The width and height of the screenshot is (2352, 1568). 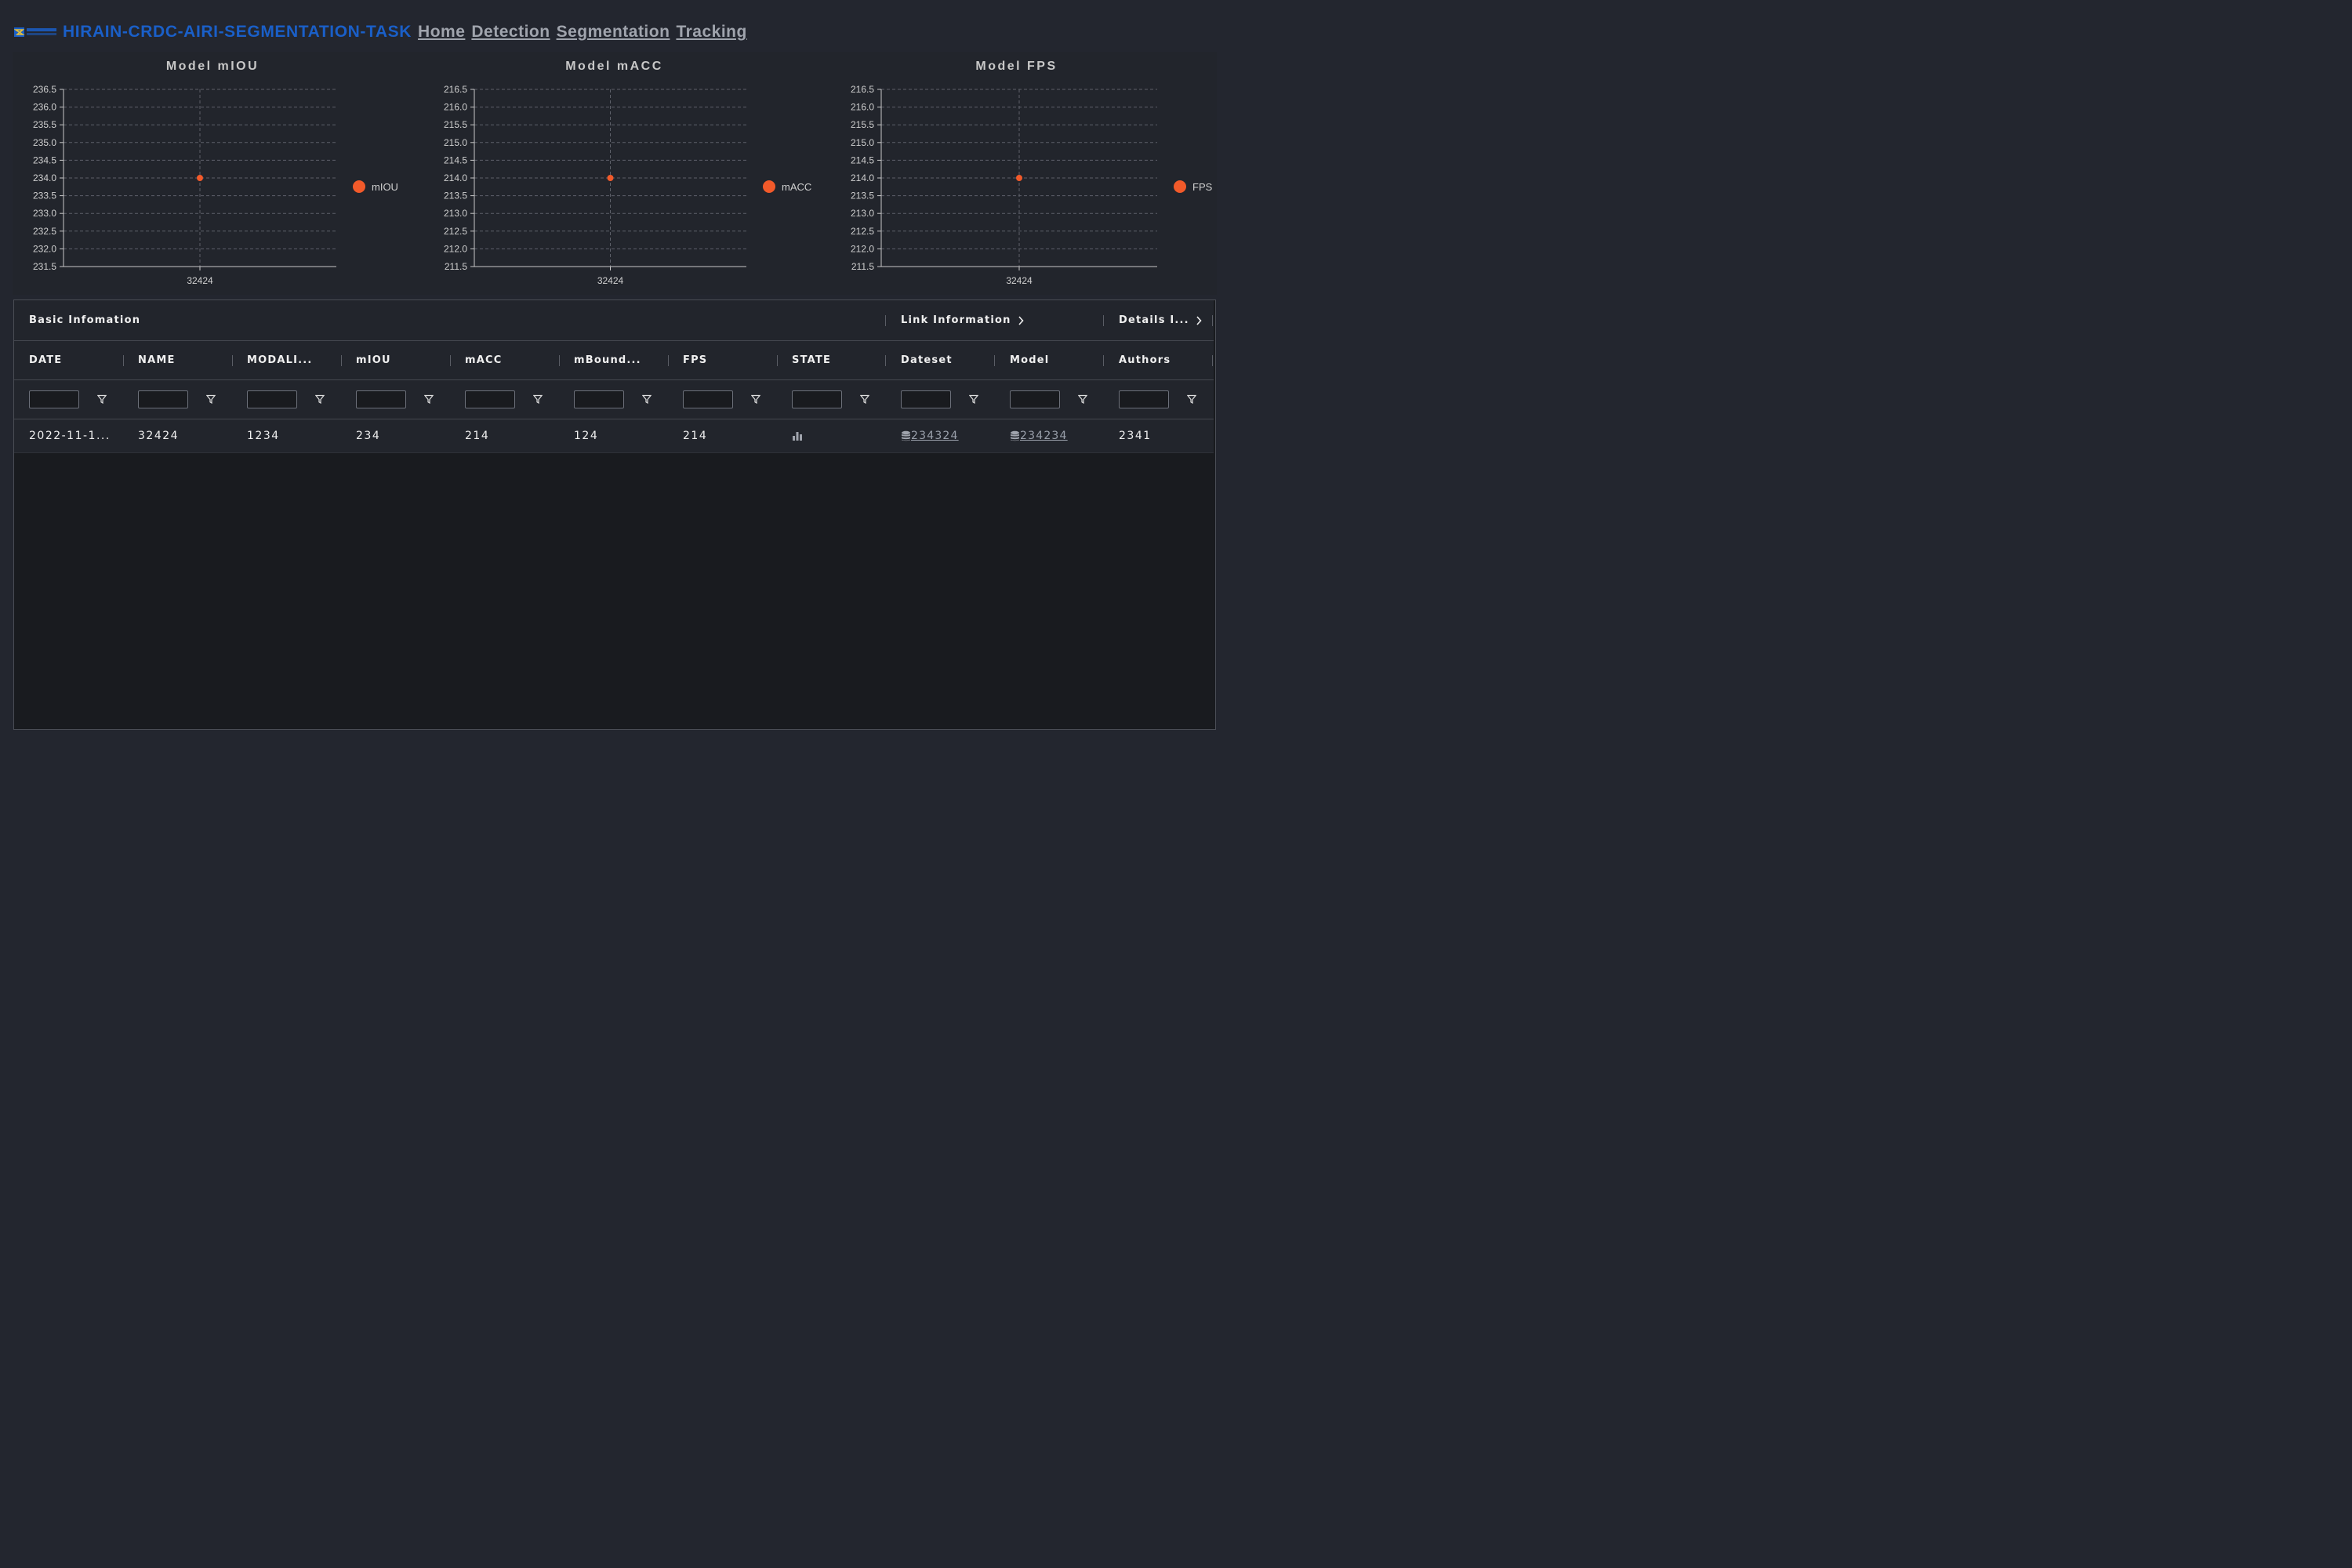 I want to click on state-filter-input, so click(x=817, y=399).